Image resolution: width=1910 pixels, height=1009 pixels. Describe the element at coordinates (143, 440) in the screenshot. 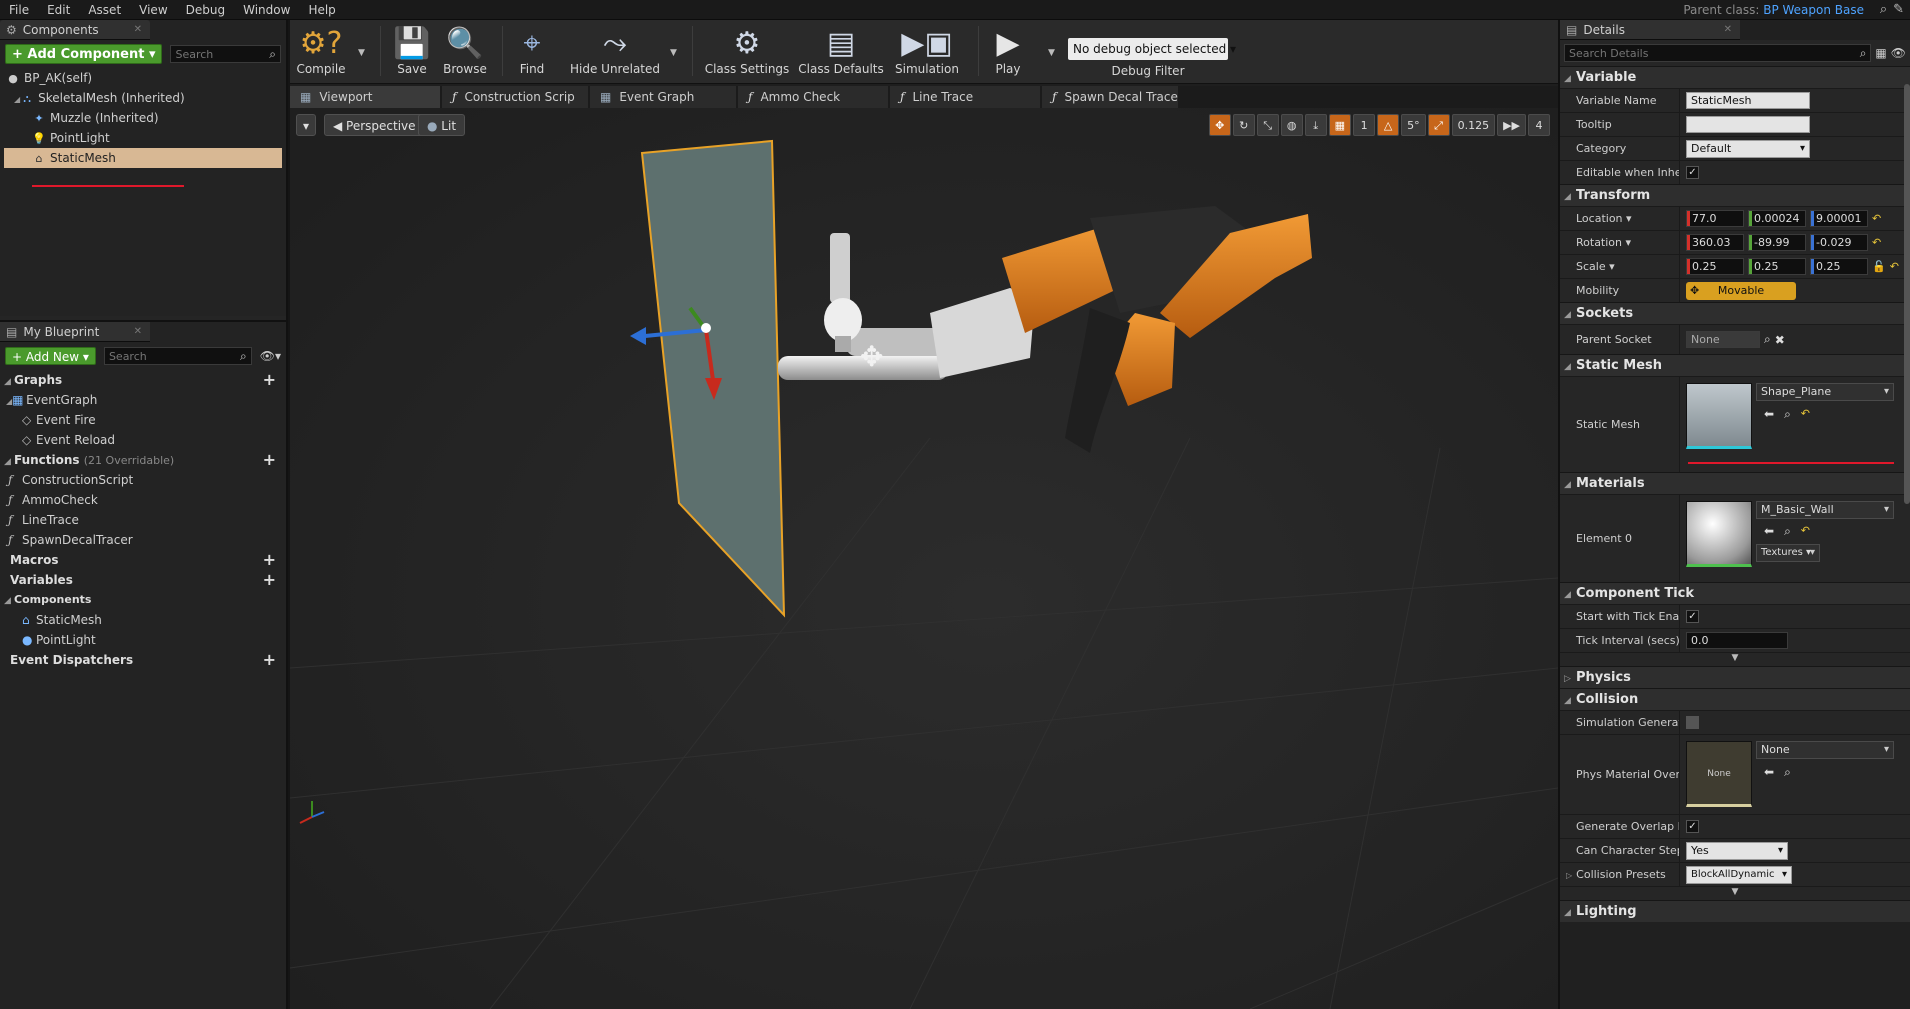

I see `event-reload-item: ◇ Event Reload` at that location.